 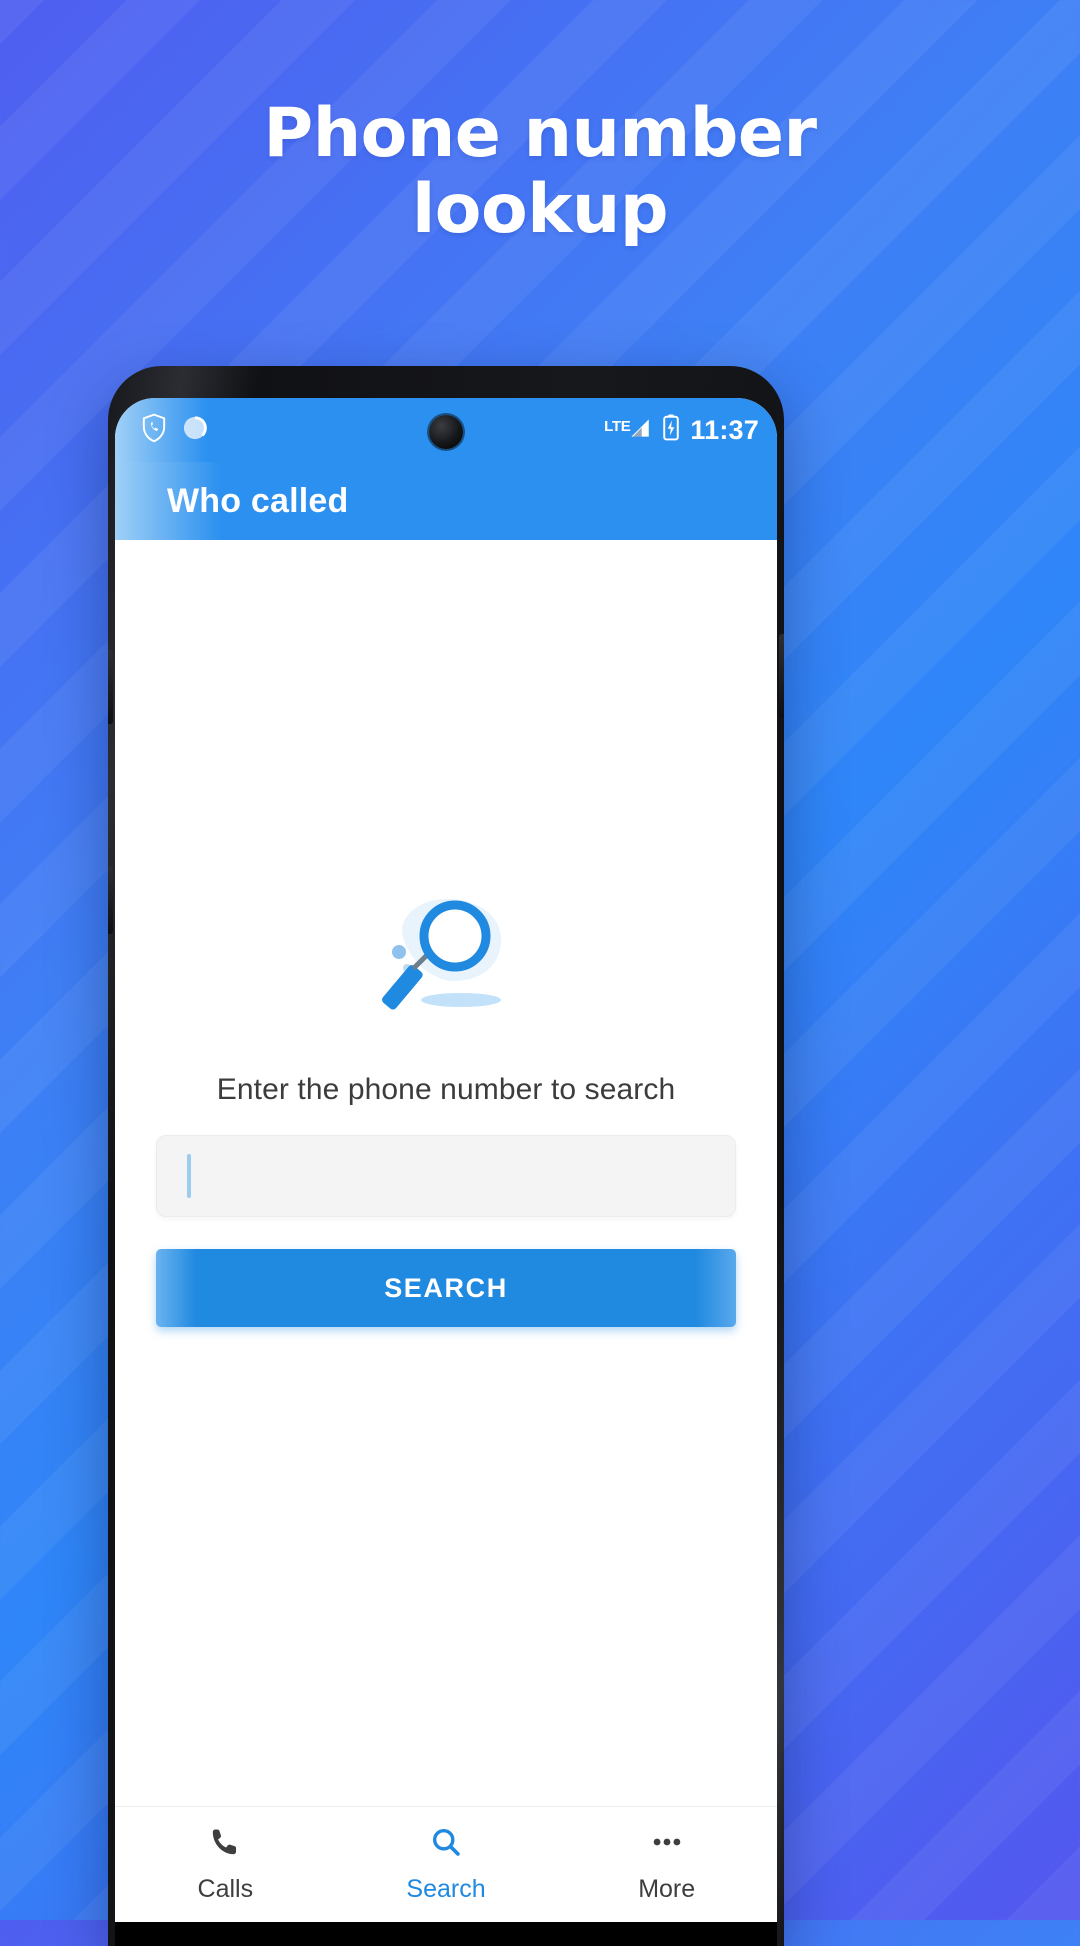 What do you see at coordinates (446, 1844) in the screenshot?
I see `search-icon` at bounding box center [446, 1844].